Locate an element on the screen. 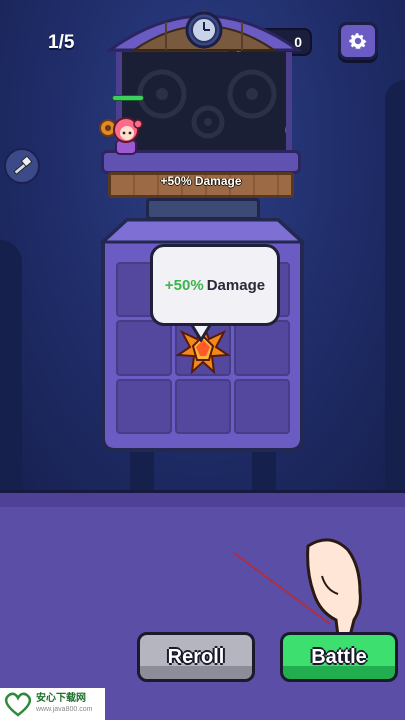  watermark-title: 安心下载网 is located at coordinates (61, 698).